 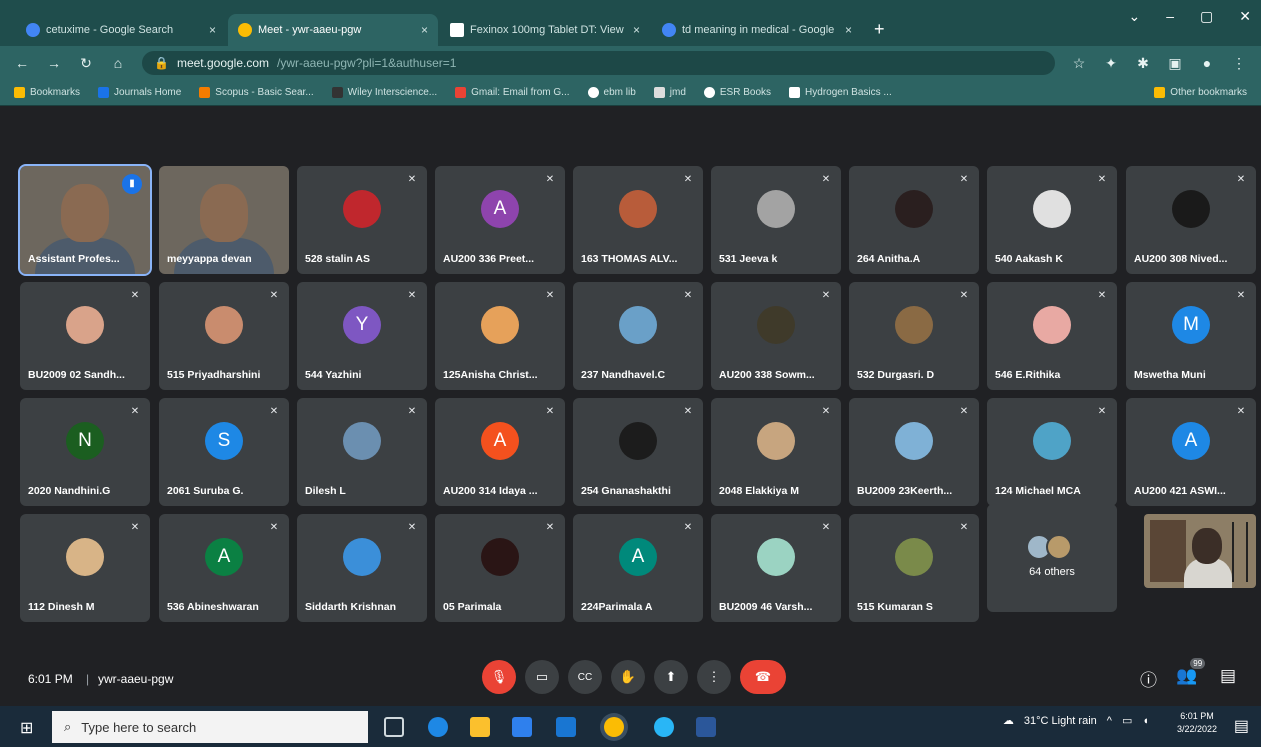 What do you see at coordinates (118, 63) in the screenshot?
I see `home-icon: ⌂` at bounding box center [118, 63].